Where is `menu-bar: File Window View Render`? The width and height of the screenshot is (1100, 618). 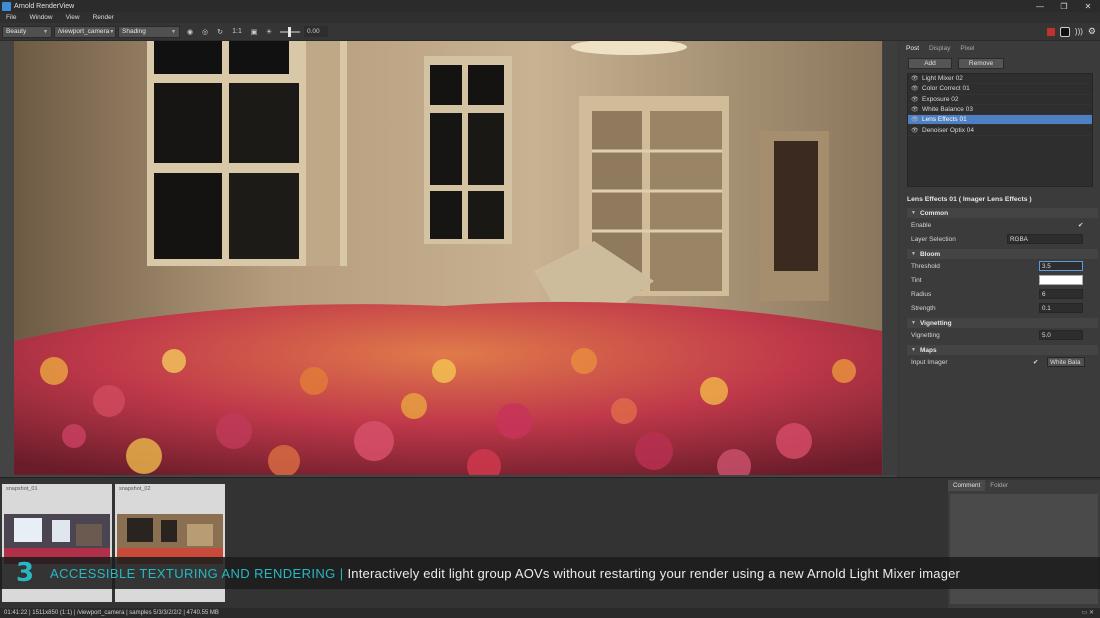
menu-bar: File Window View Render is located at coordinates (550, 17).